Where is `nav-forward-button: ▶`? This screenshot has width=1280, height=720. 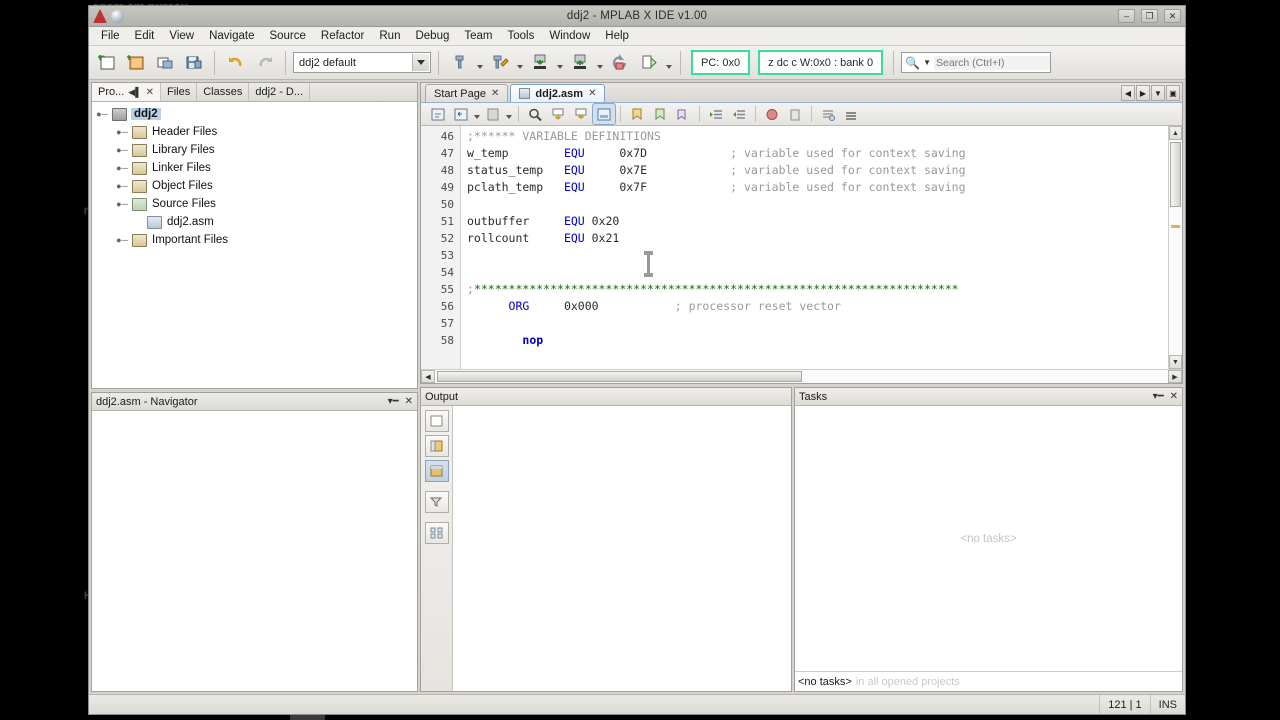 nav-forward-button: ▶ is located at coordinates (1143, 93).